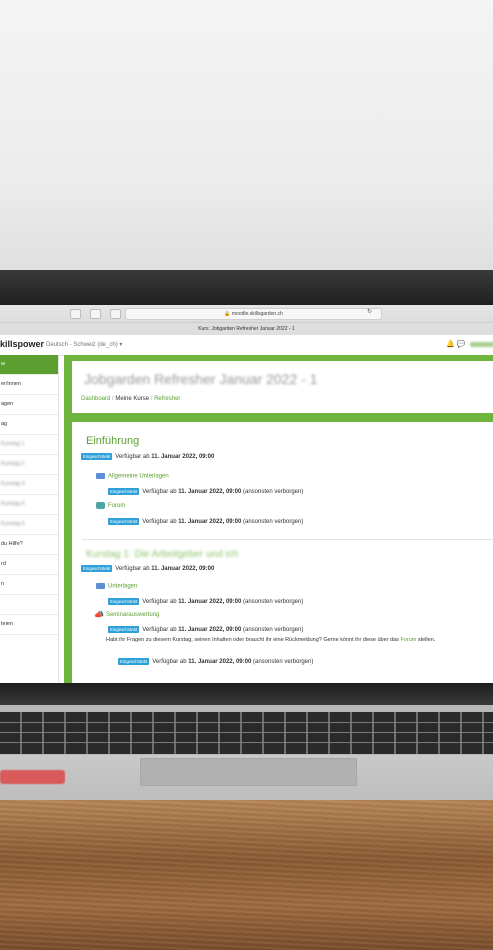 This screenshot has height=950, width=493. Describe the element at coordinates (29, 525) in the screenshot. I see `sidebar-item-day-5: Kurstag 5` at that location.